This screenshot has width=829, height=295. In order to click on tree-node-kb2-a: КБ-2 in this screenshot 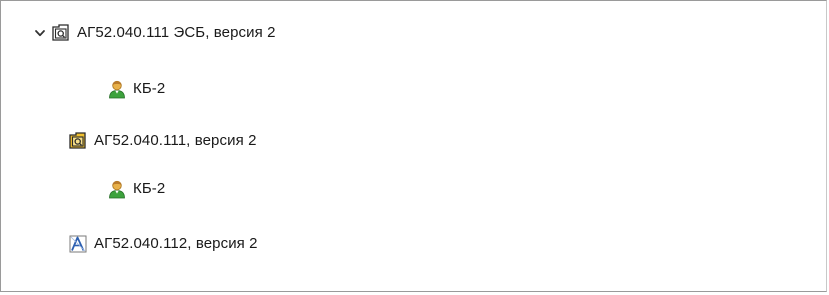, I will do `click(136, 89)`.